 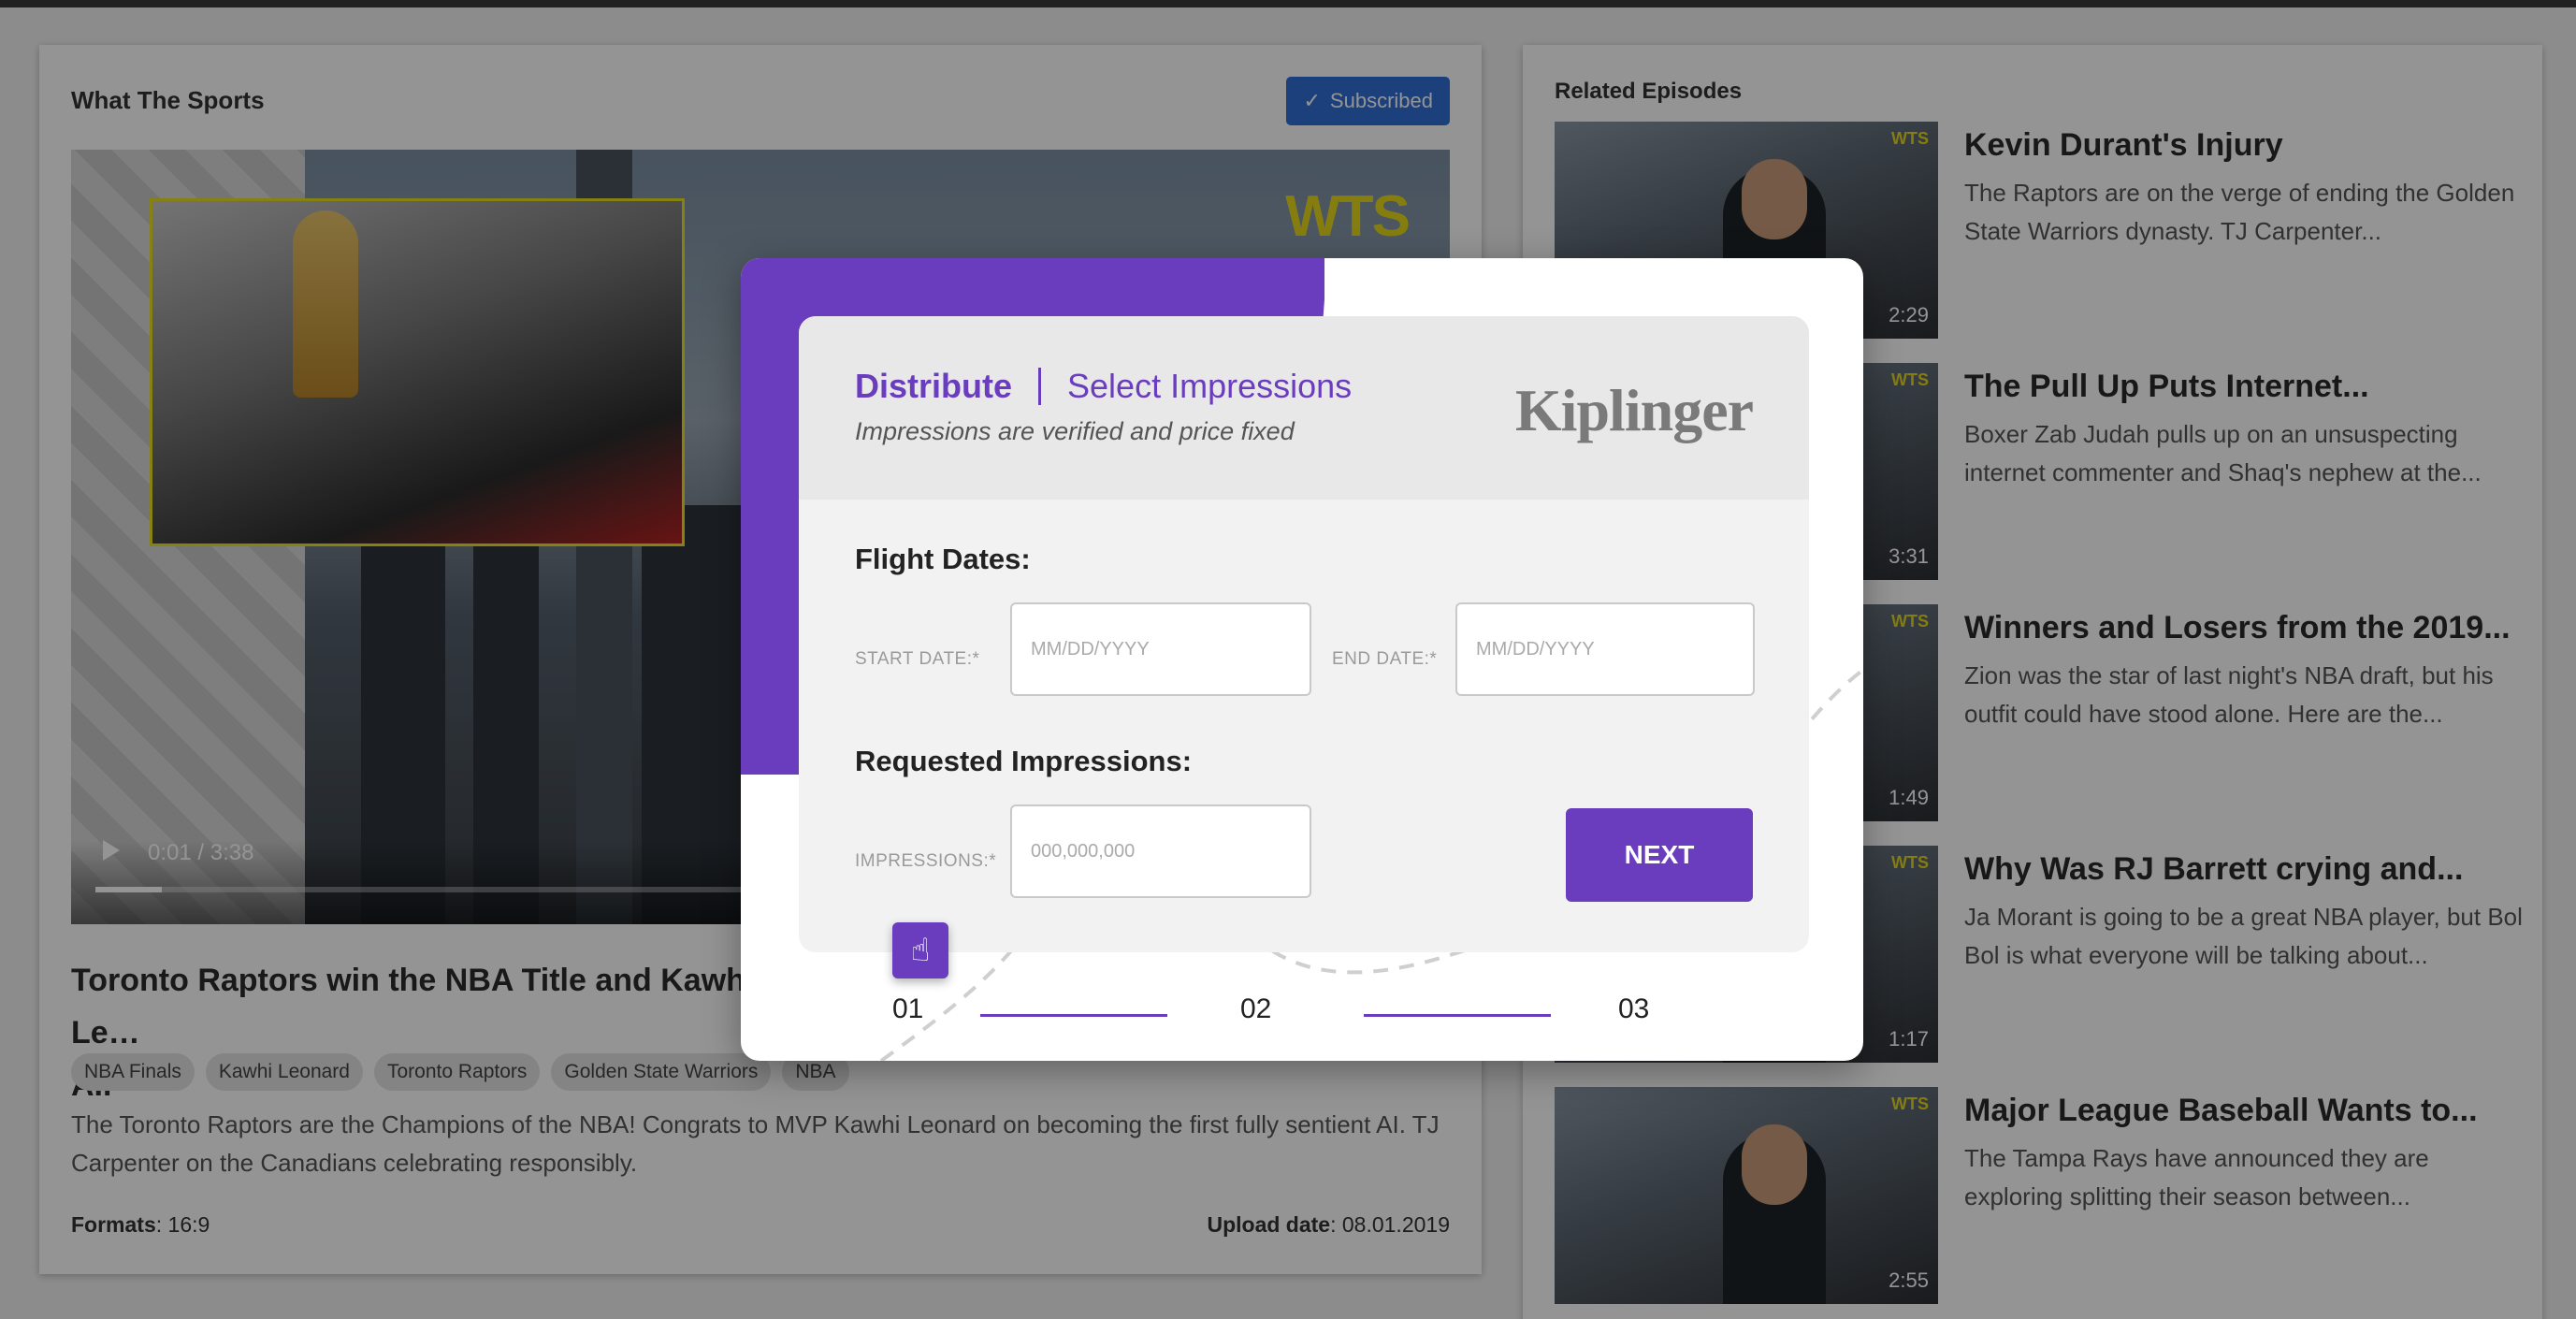 I want to click on start-date-label: START DATE:*, so click(x=917, y=659).